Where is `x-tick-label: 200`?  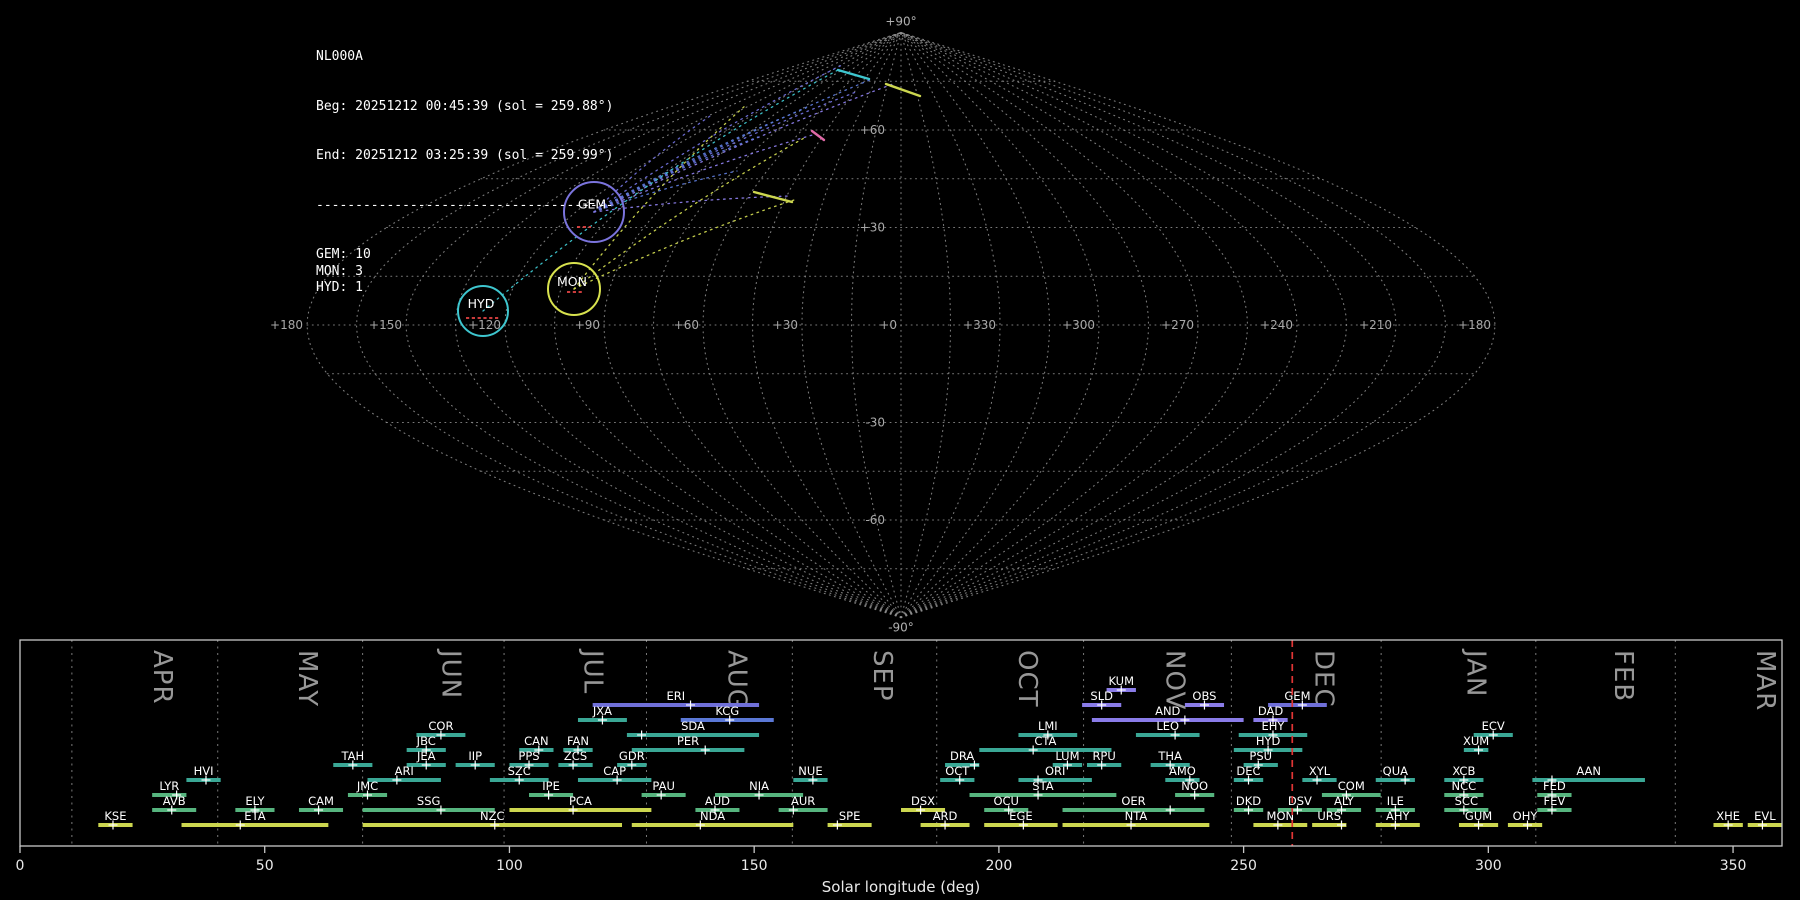
x-tick-label: 200 is located at coordinates (999, 866).